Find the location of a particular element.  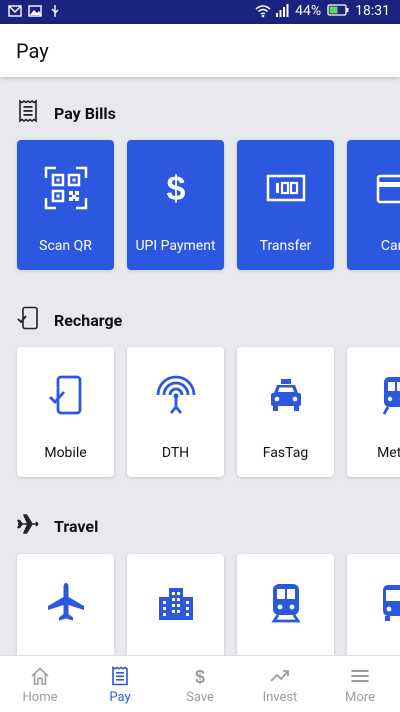

nav-invest: Invest is located at coordinates (280, 684).